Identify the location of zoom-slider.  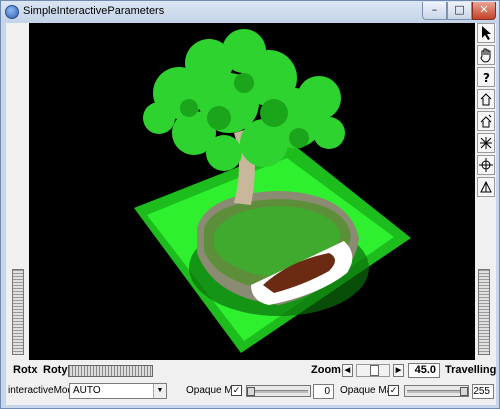
(373, 370).